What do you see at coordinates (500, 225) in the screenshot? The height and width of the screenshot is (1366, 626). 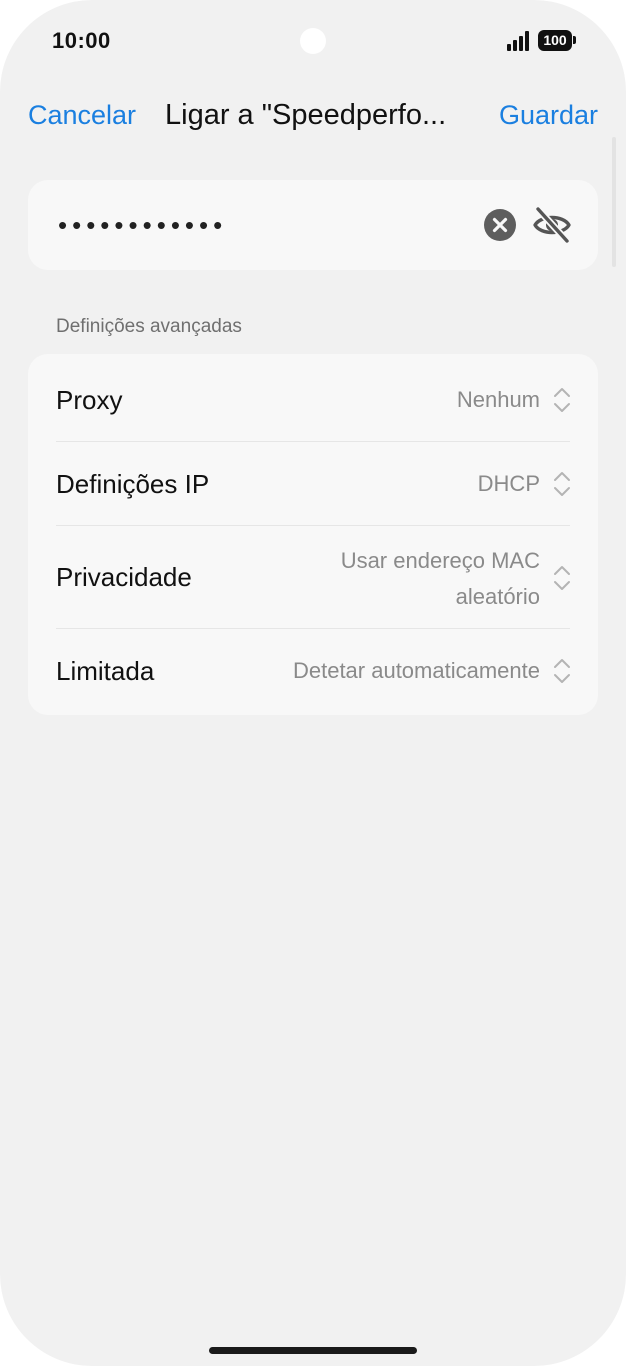 I see `clear-circle-icon` at bounding box center [500, 225].